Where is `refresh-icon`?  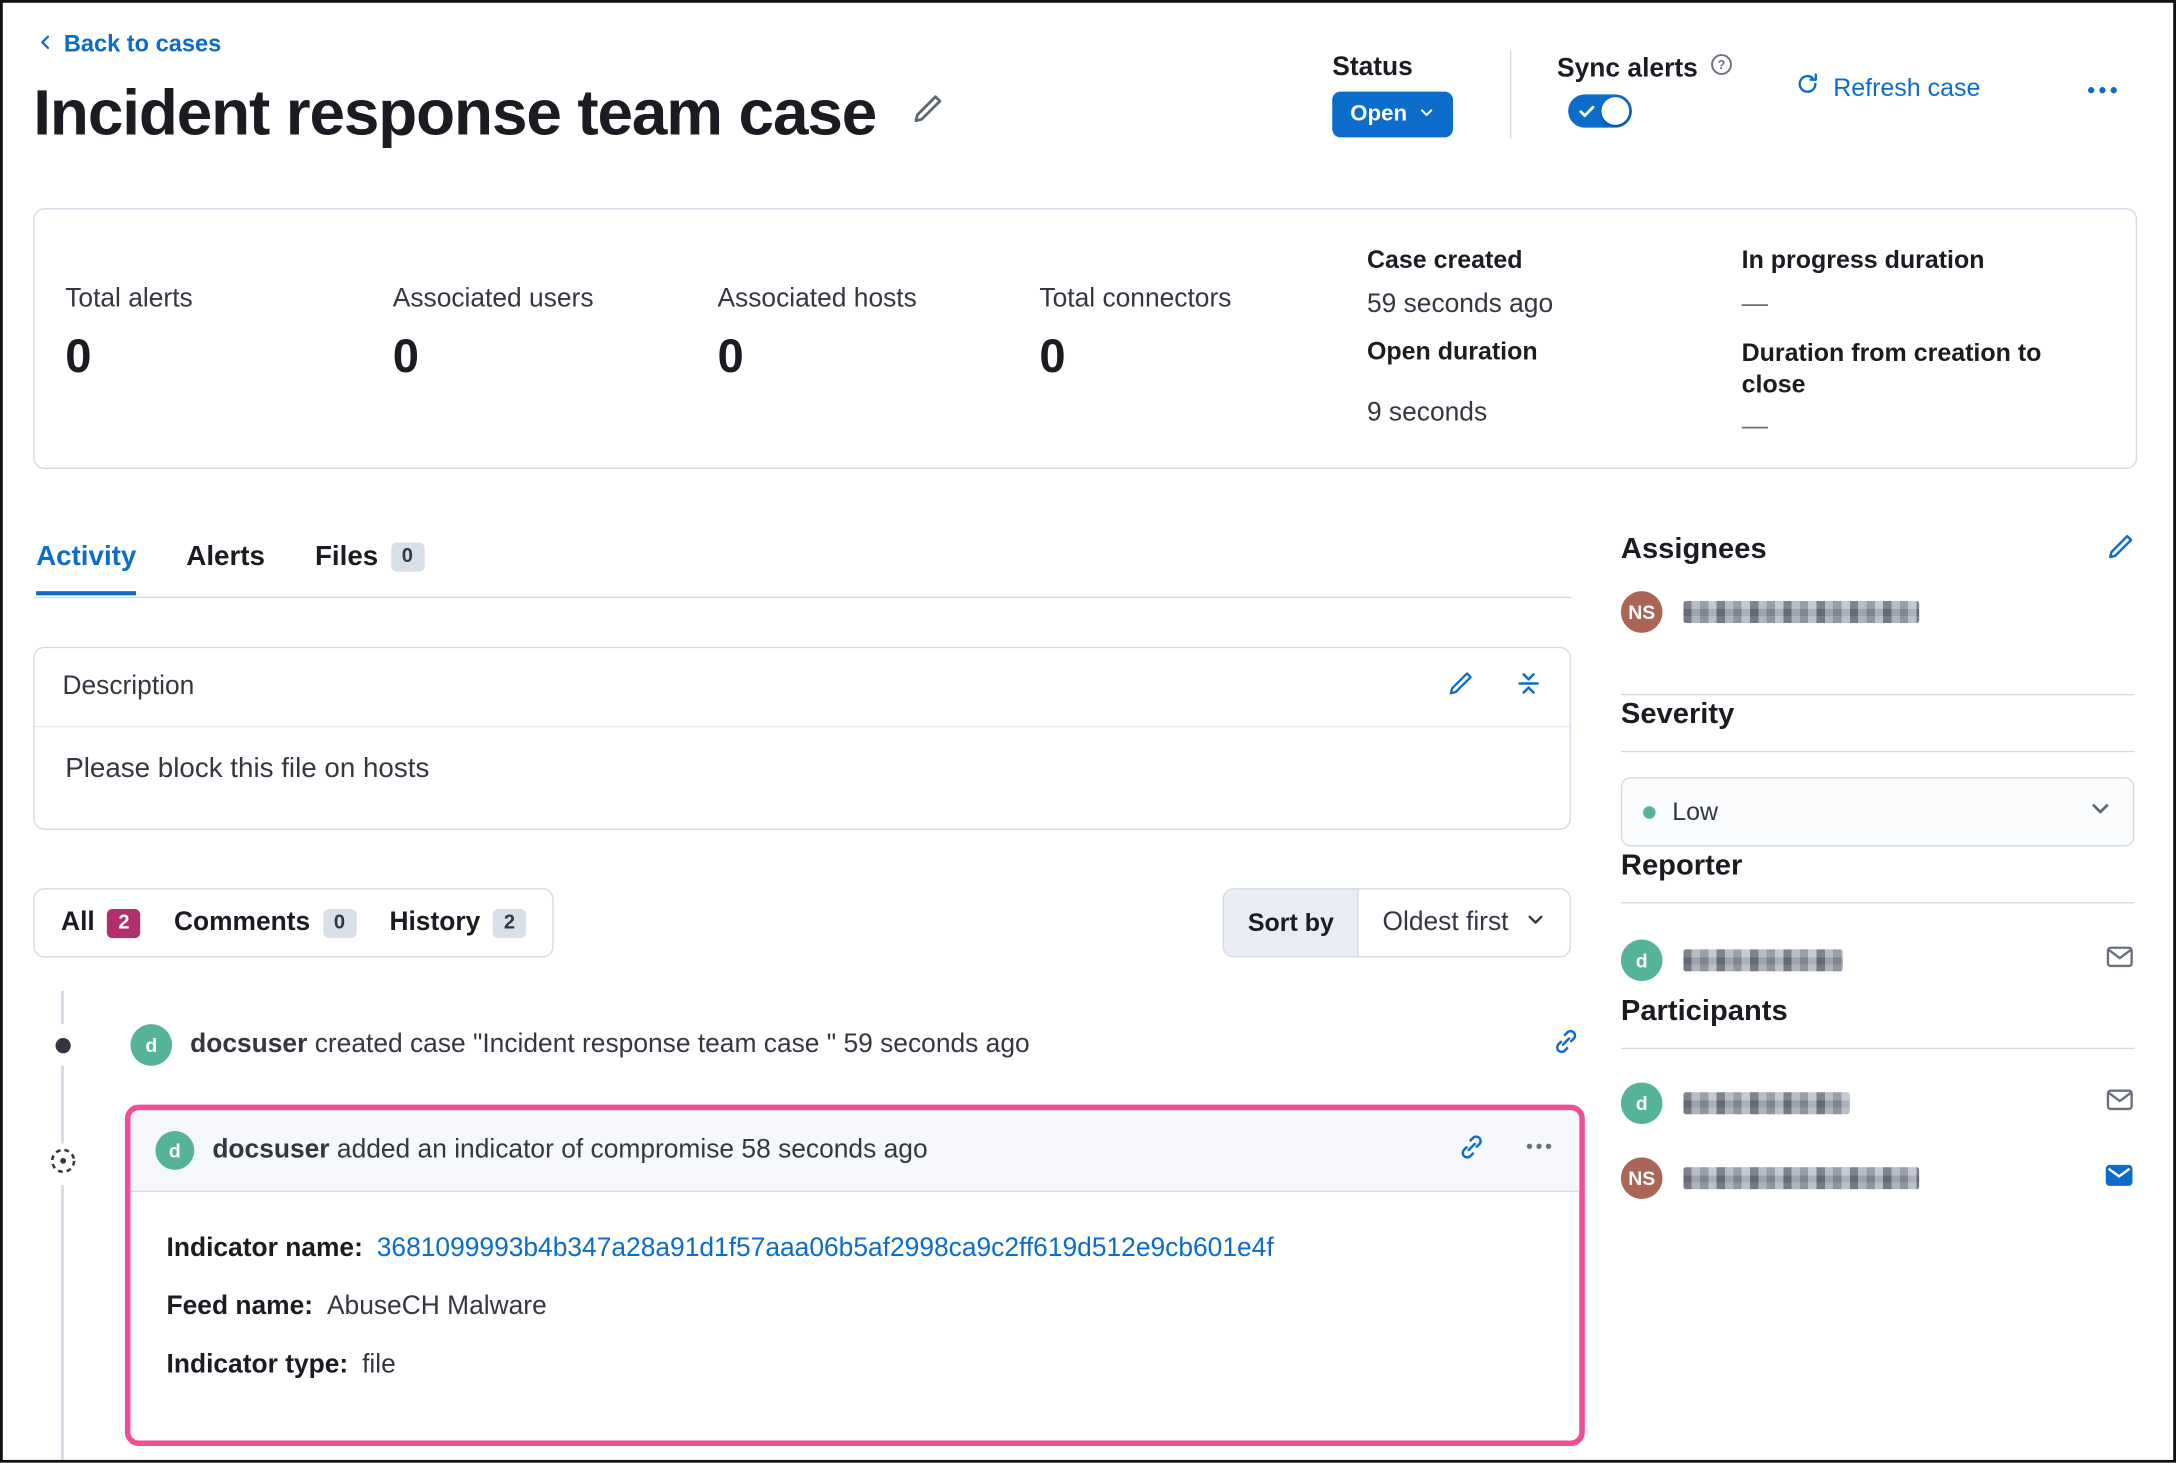 refresh-icon is located at coordinates (1808, 87).